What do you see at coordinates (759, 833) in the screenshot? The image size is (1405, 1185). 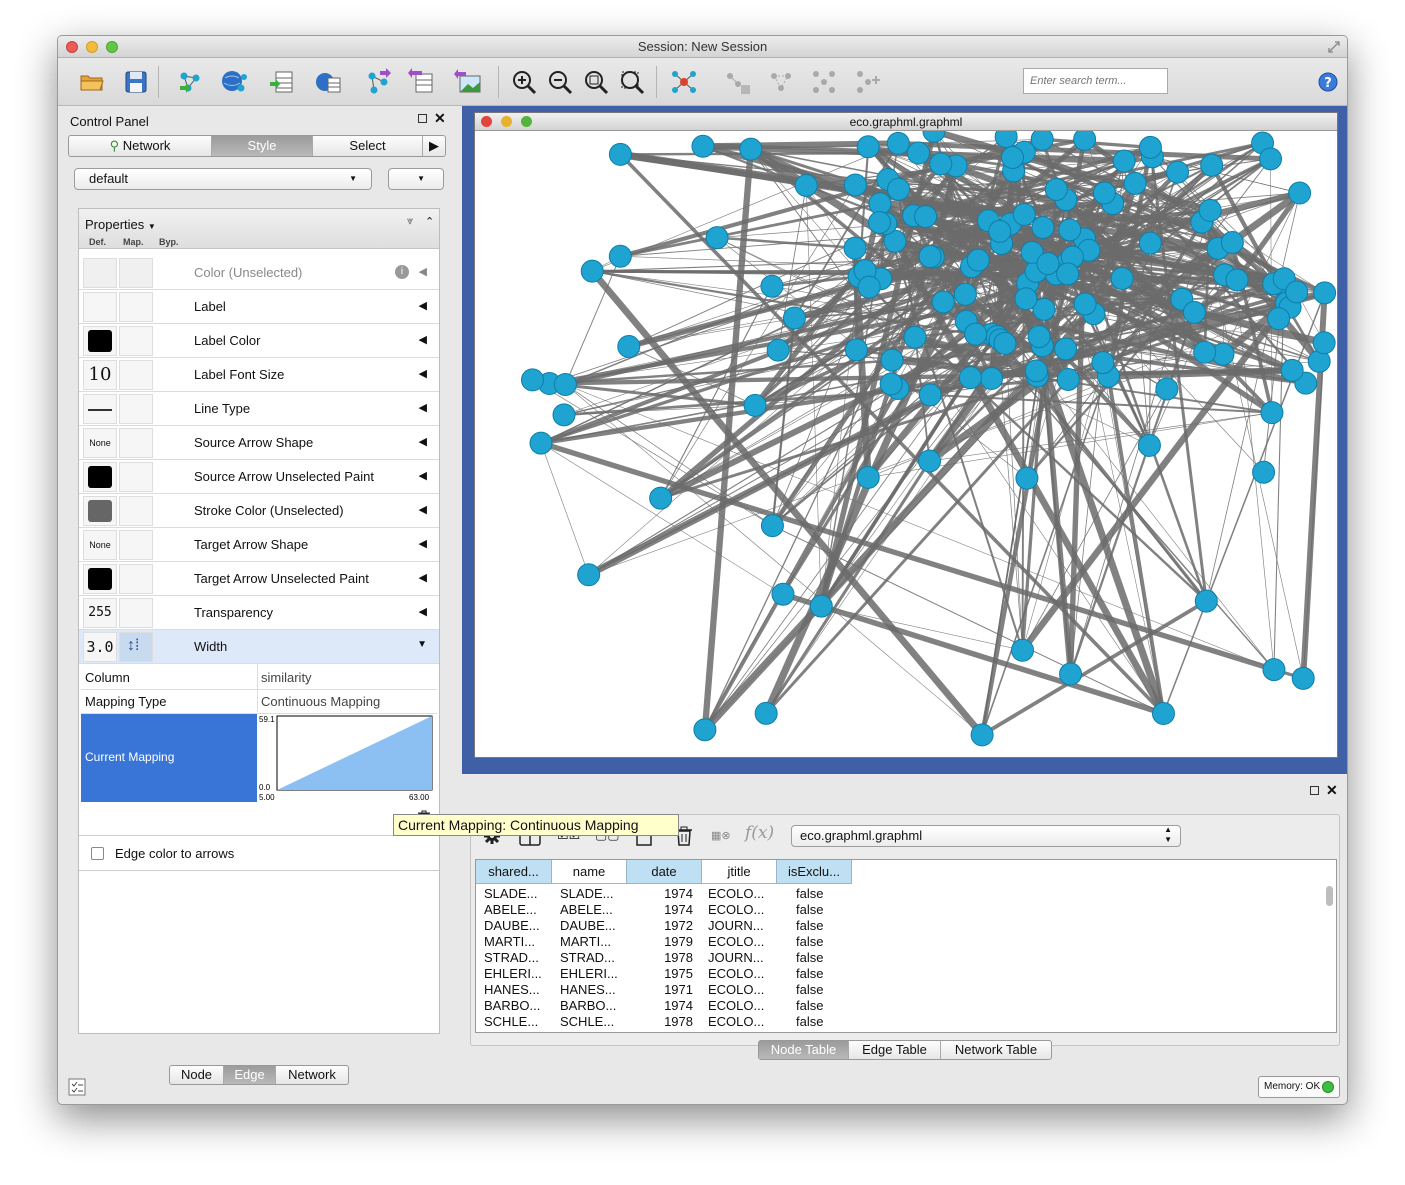 I see `function-builder-button: f(x)` at bounding box center [759, 833].